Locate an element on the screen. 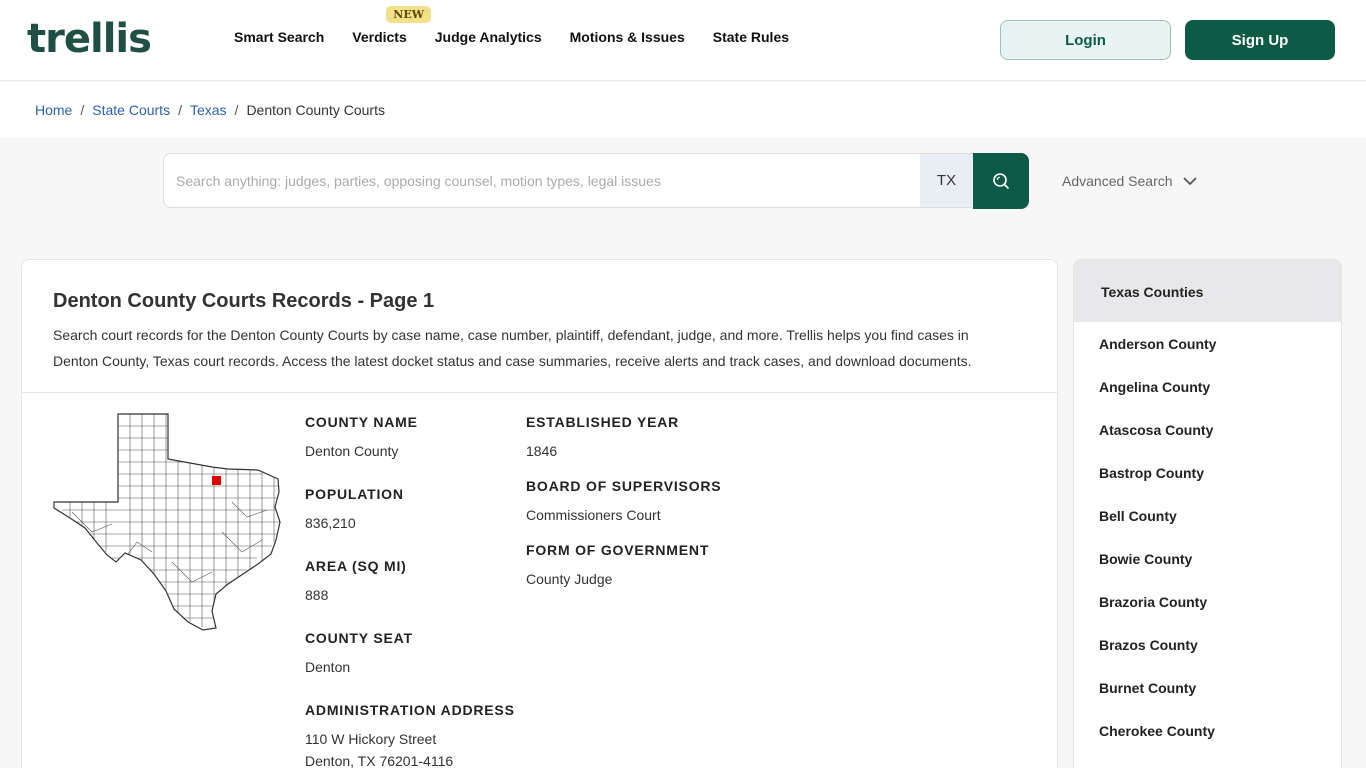 Image resolution: width=1366 pixels, height=768 pixels. population-label: POPULATION is located at coordinates (354, 494).